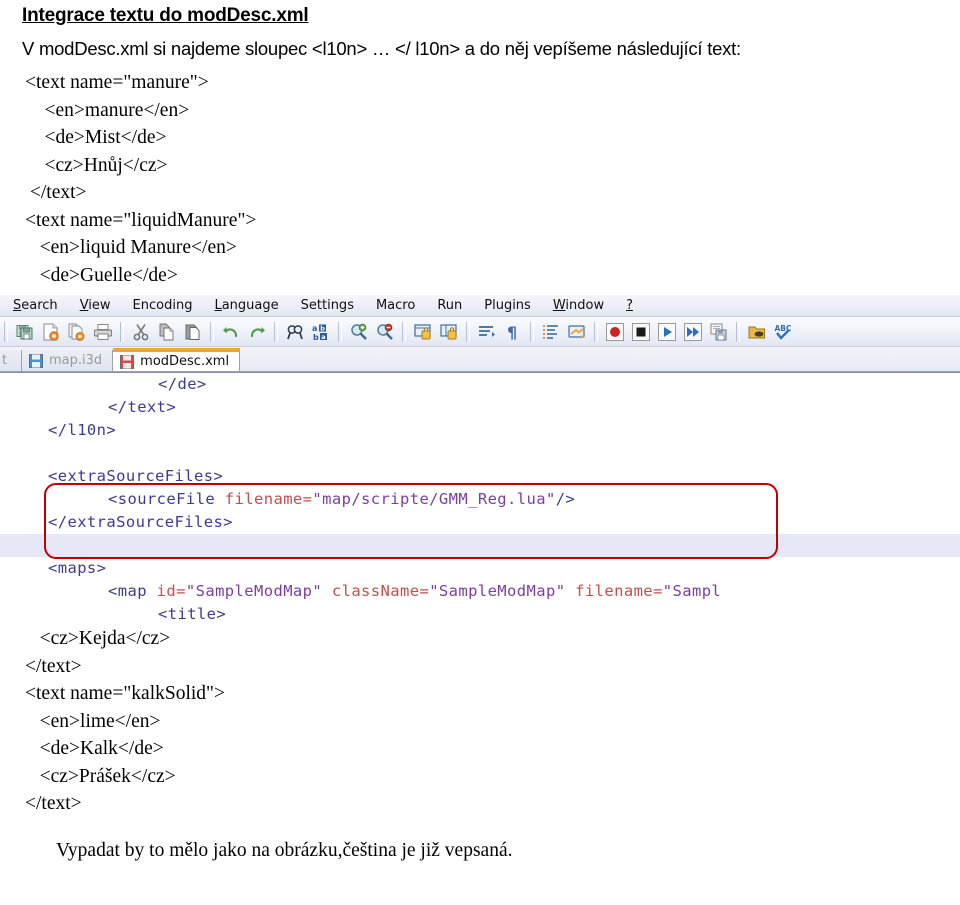 This screenshot has height=905, width=960. What do you see at coordinates (167, 332) in the screenshot?
I see `copy-icon` at bounding box center [167, 332].